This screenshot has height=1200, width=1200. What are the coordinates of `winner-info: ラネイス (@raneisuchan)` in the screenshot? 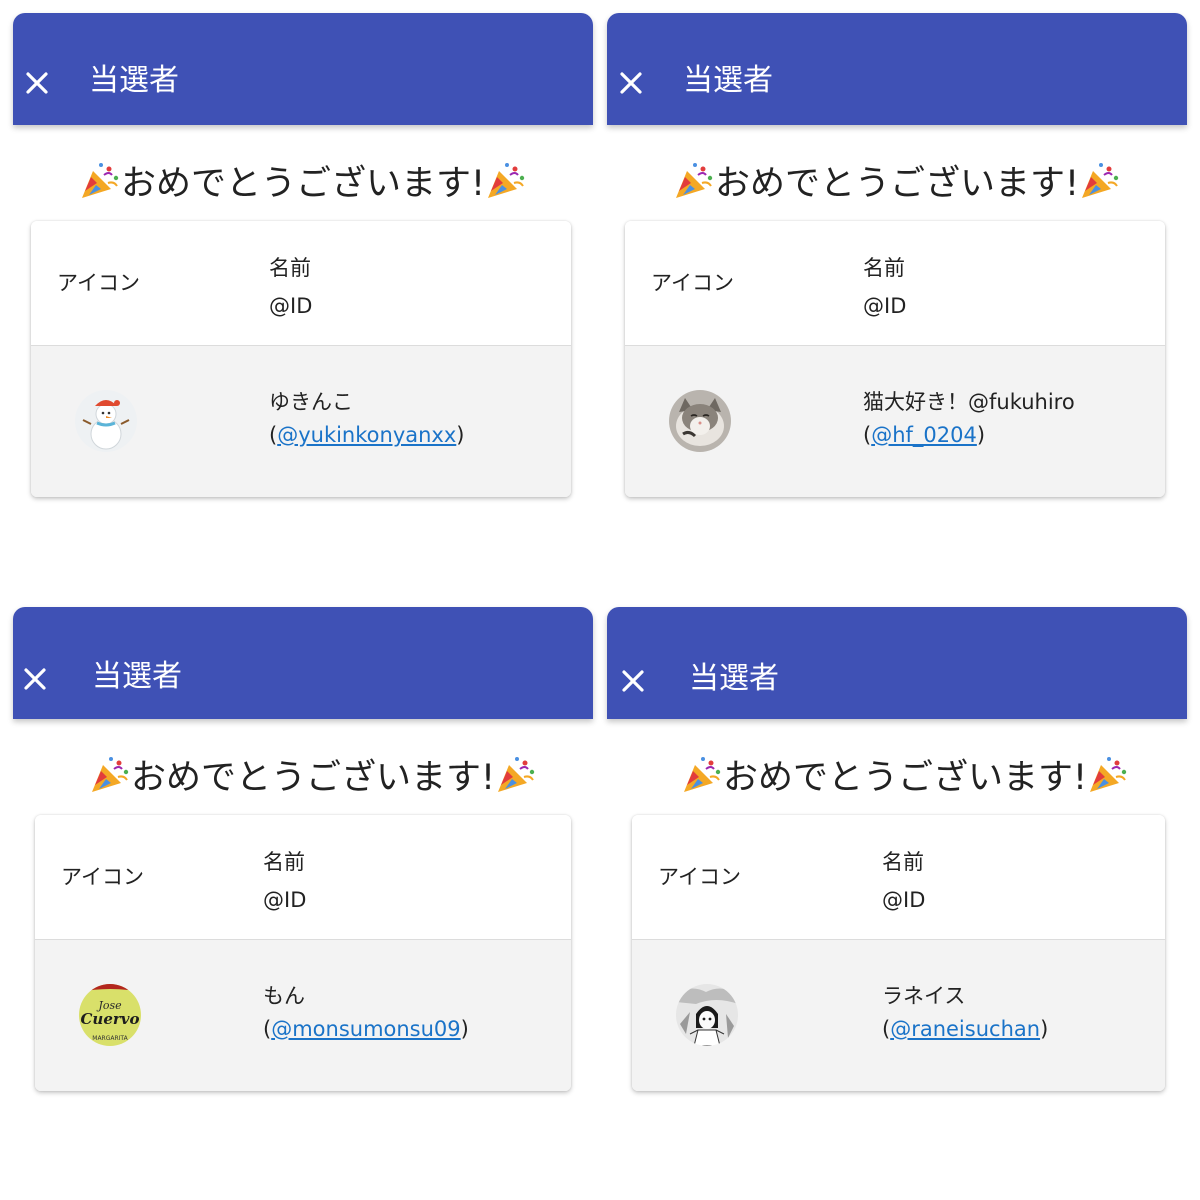 It's located at (965, 1013).